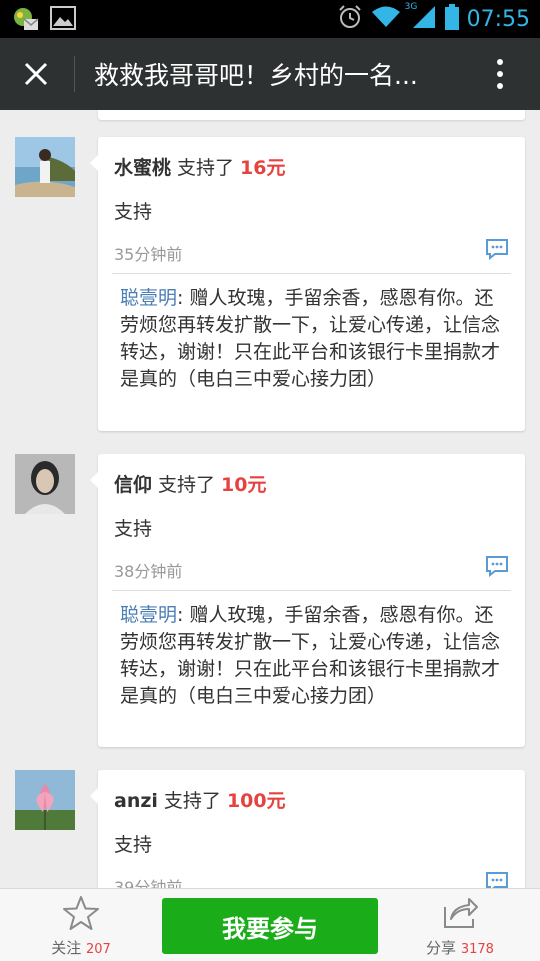 Image resolution: width=540 pixels, height=961 pixels. Describe the element at coordinates (421, 18) in the screenshot. I see `signal-icon: 3G` at that location.